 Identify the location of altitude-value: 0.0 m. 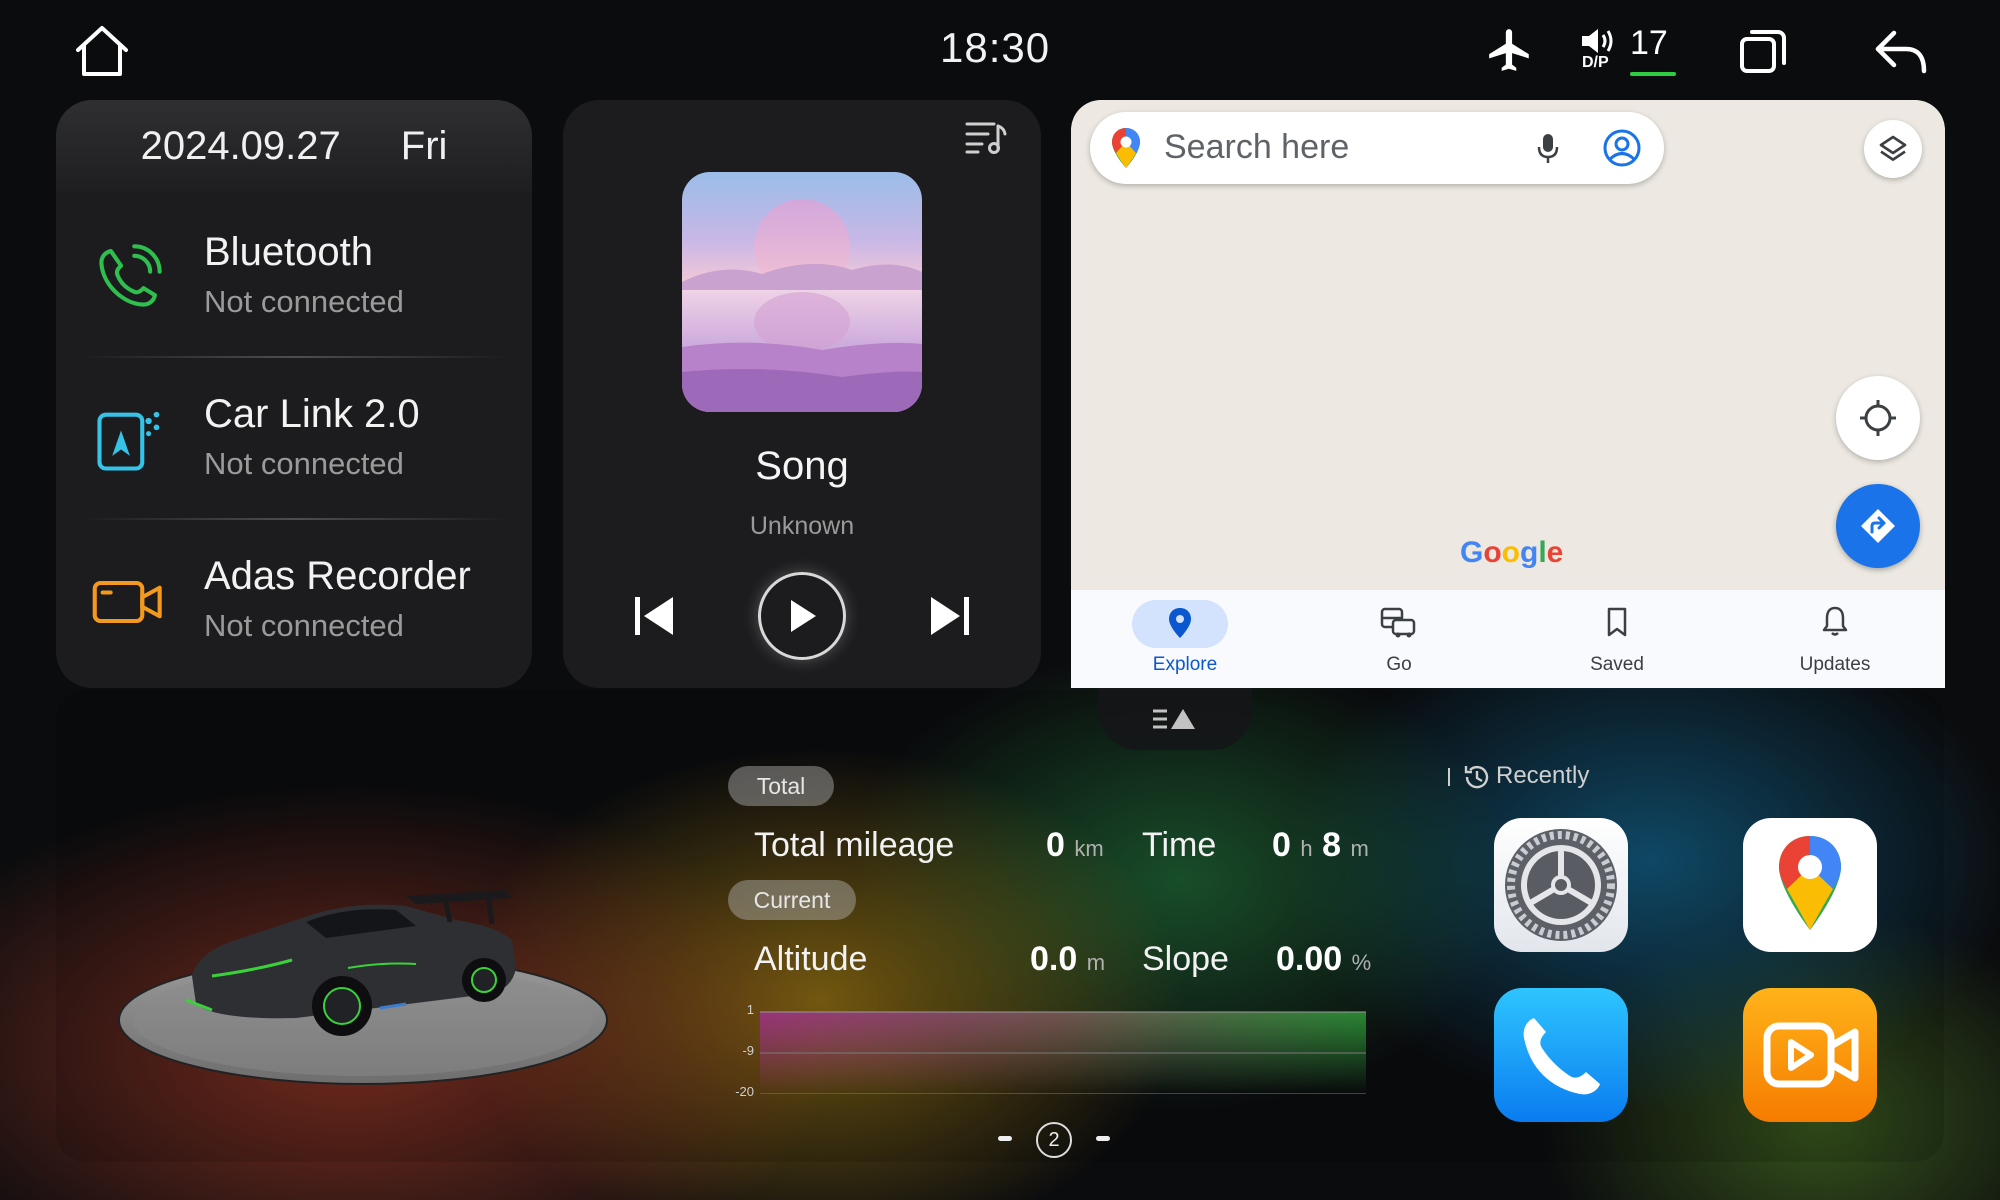
(1067, 959).